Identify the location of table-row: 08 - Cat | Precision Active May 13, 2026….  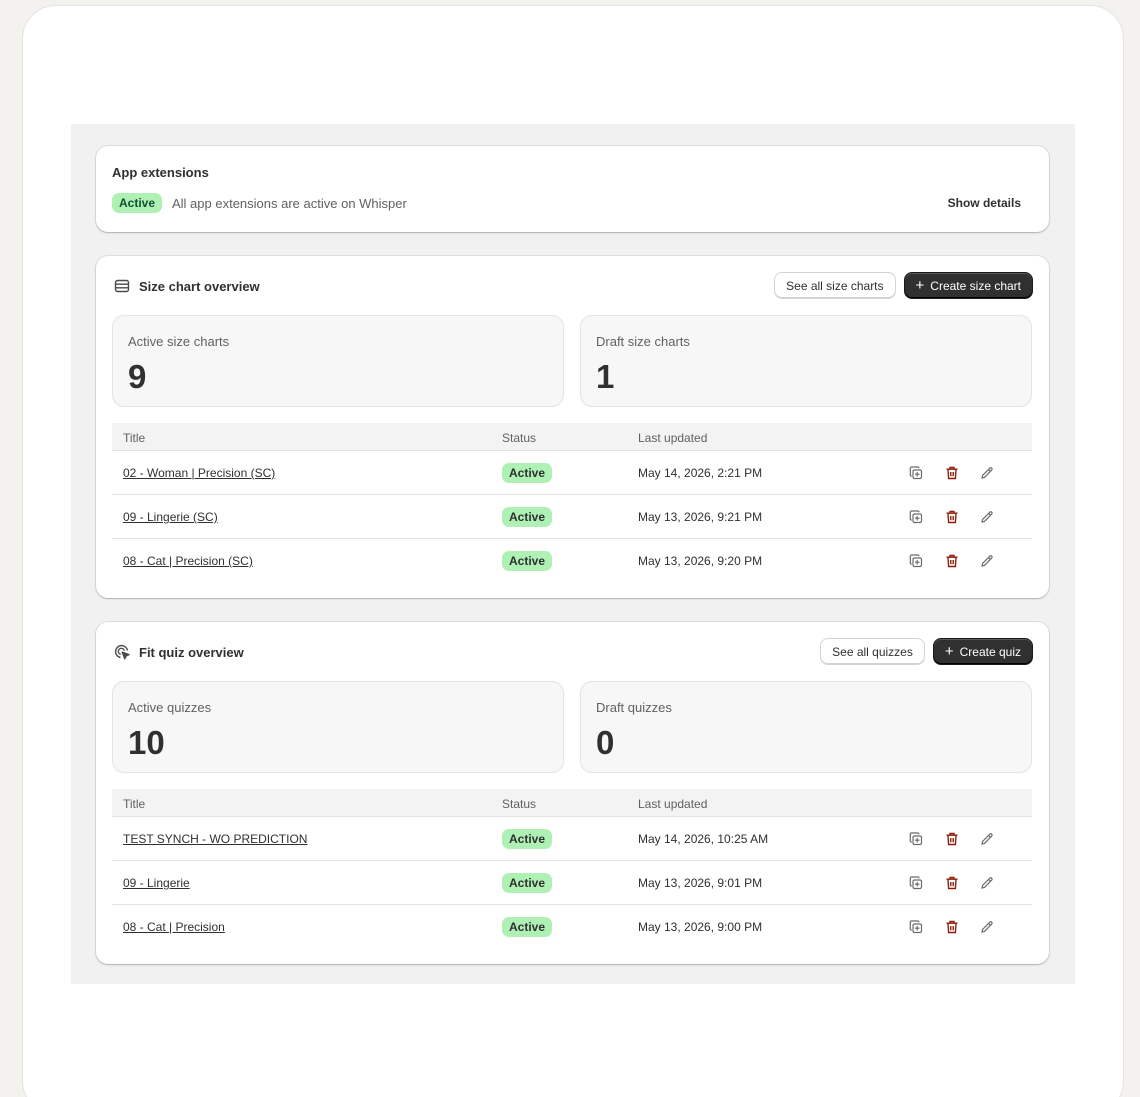
(572, 927).